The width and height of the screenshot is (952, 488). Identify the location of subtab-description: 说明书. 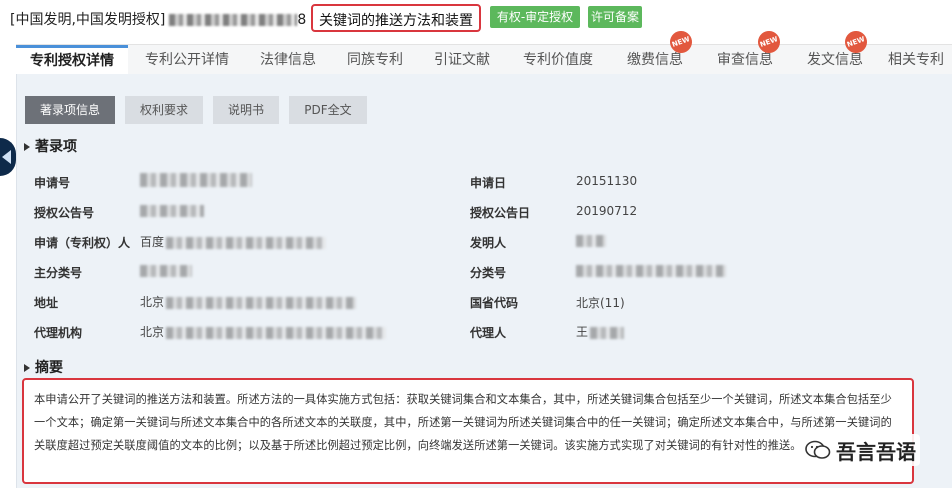
(246, 110).